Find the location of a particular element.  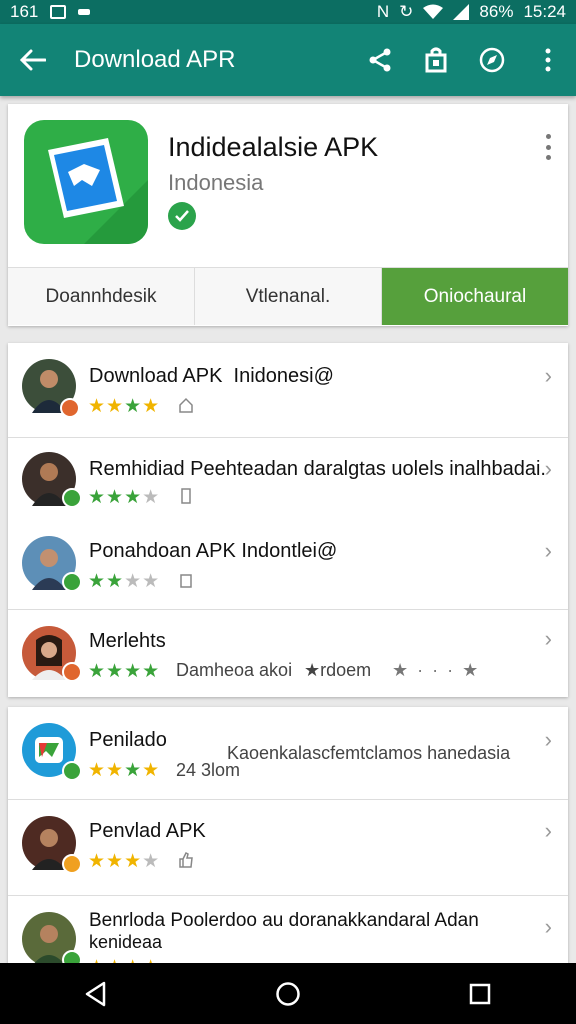

nav-home-icon is located at coordinates (288, 994).